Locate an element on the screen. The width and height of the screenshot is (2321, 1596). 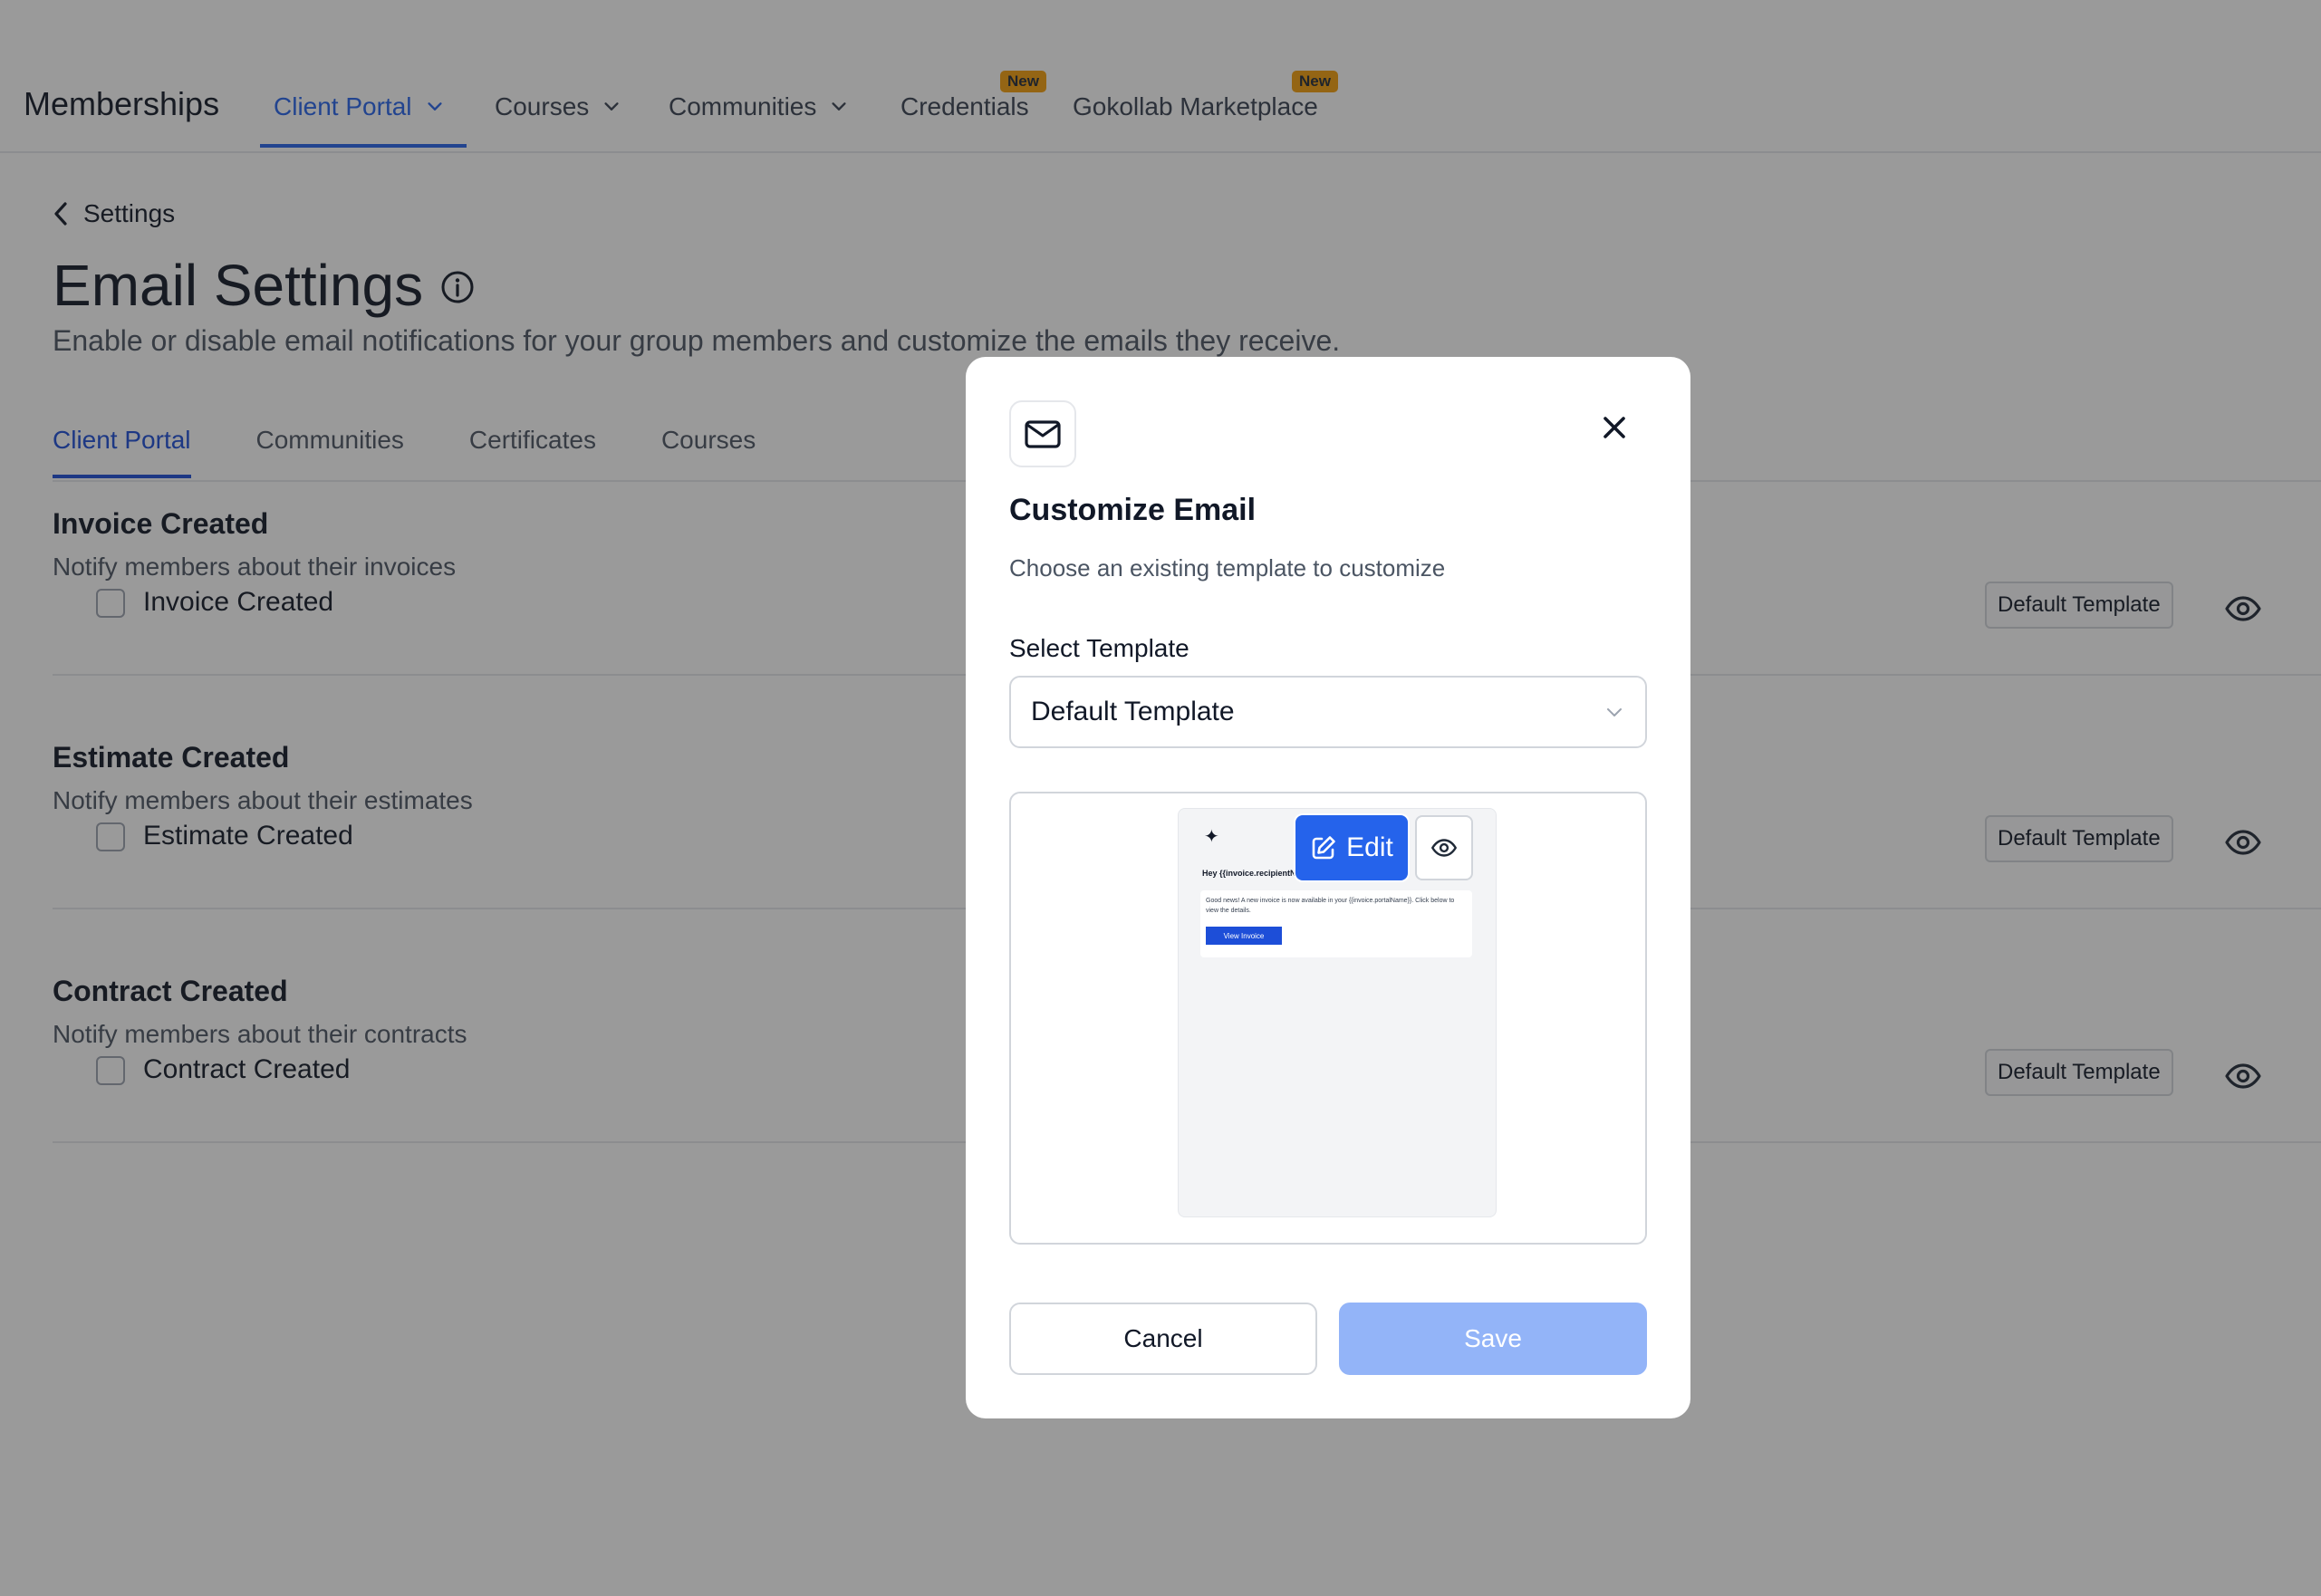
edit-template-button: Edit is located at coordinates (1351, 847).